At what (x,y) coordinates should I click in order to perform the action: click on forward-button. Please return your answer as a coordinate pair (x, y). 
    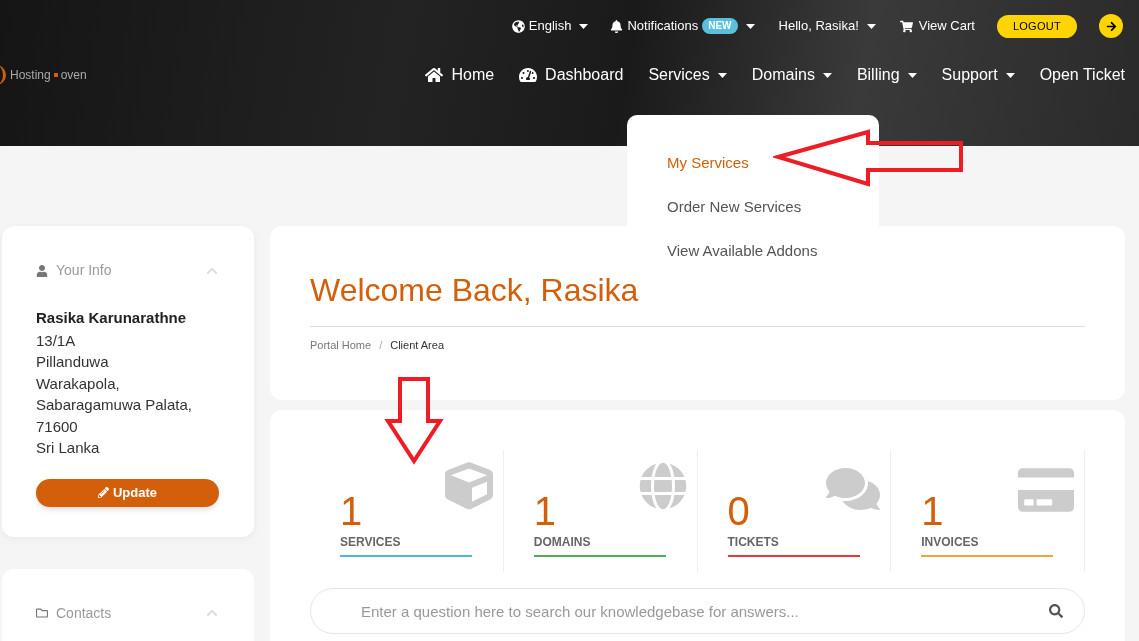
    Looking at the image, I should click on (1111, 26).